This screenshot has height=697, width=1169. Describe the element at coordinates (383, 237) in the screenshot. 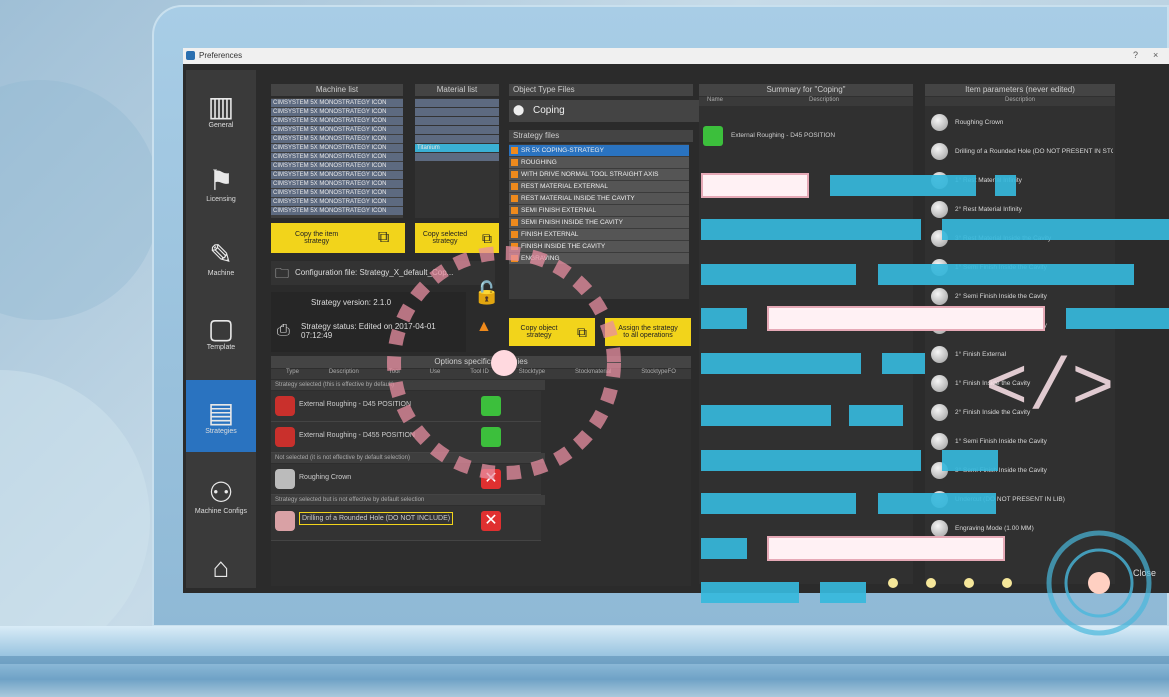

I see `copy-icon: ⧉` at that location.